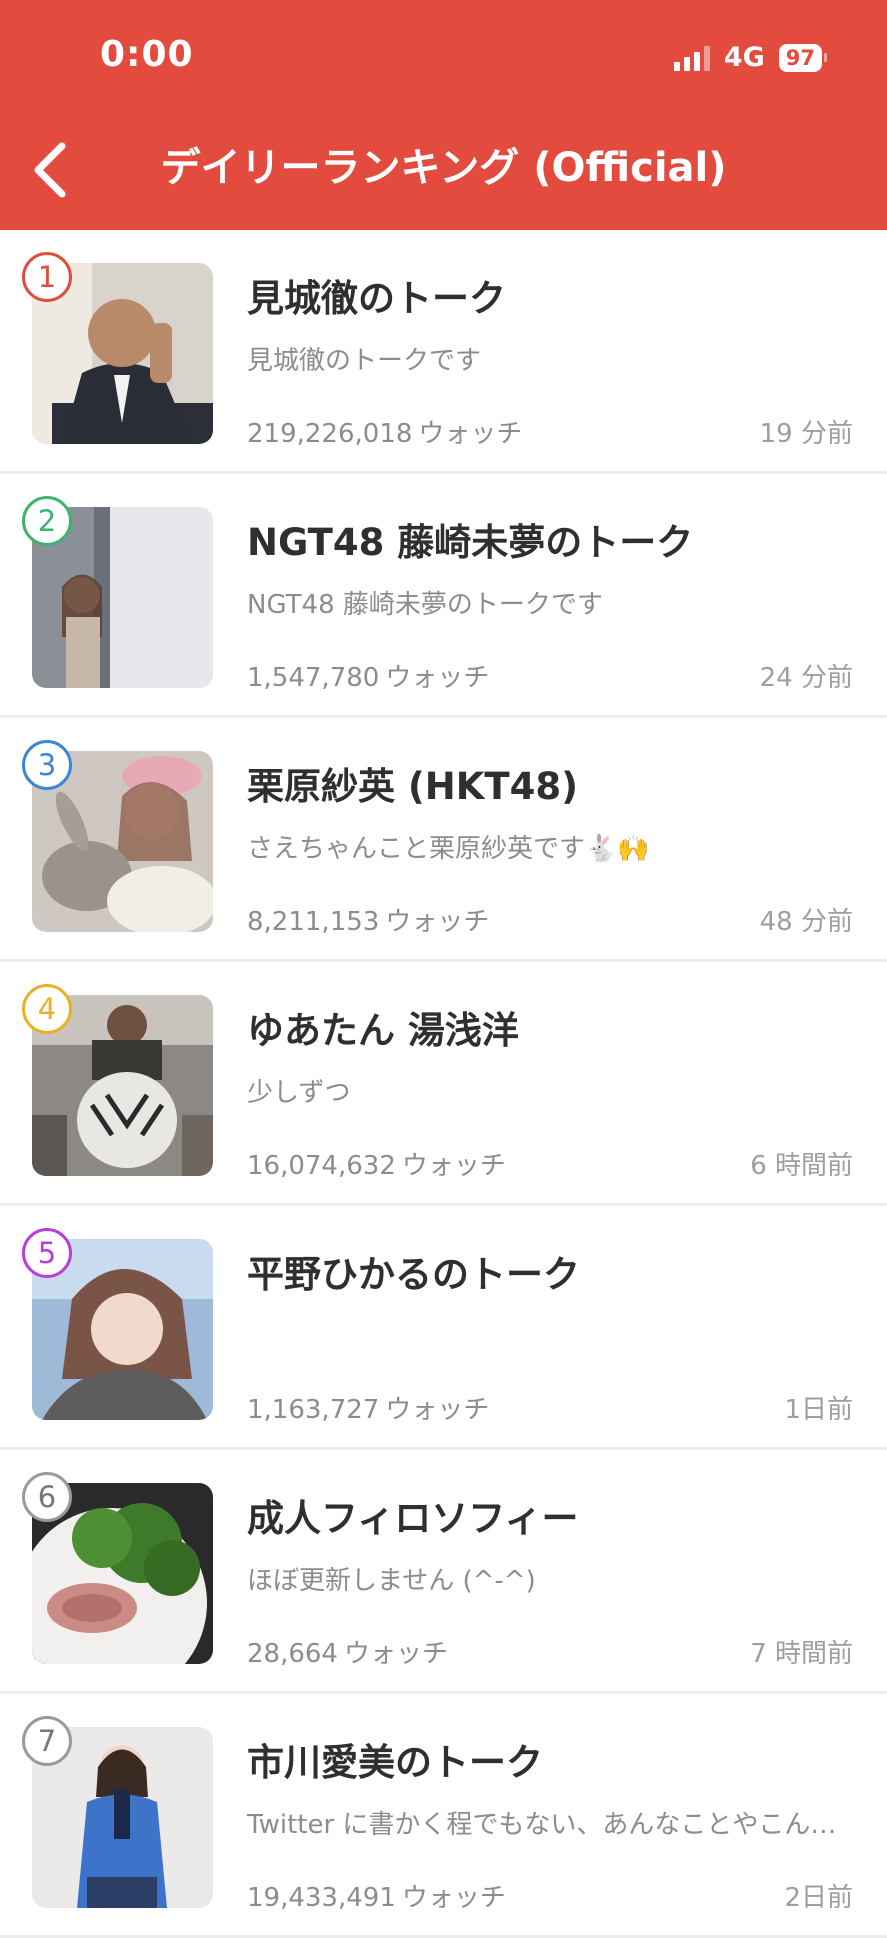 The image size is (887, 1938). Describe the element at coordinates (299, 1093) in the screenshot. I see `talk-description: 少しずつ` at that location.